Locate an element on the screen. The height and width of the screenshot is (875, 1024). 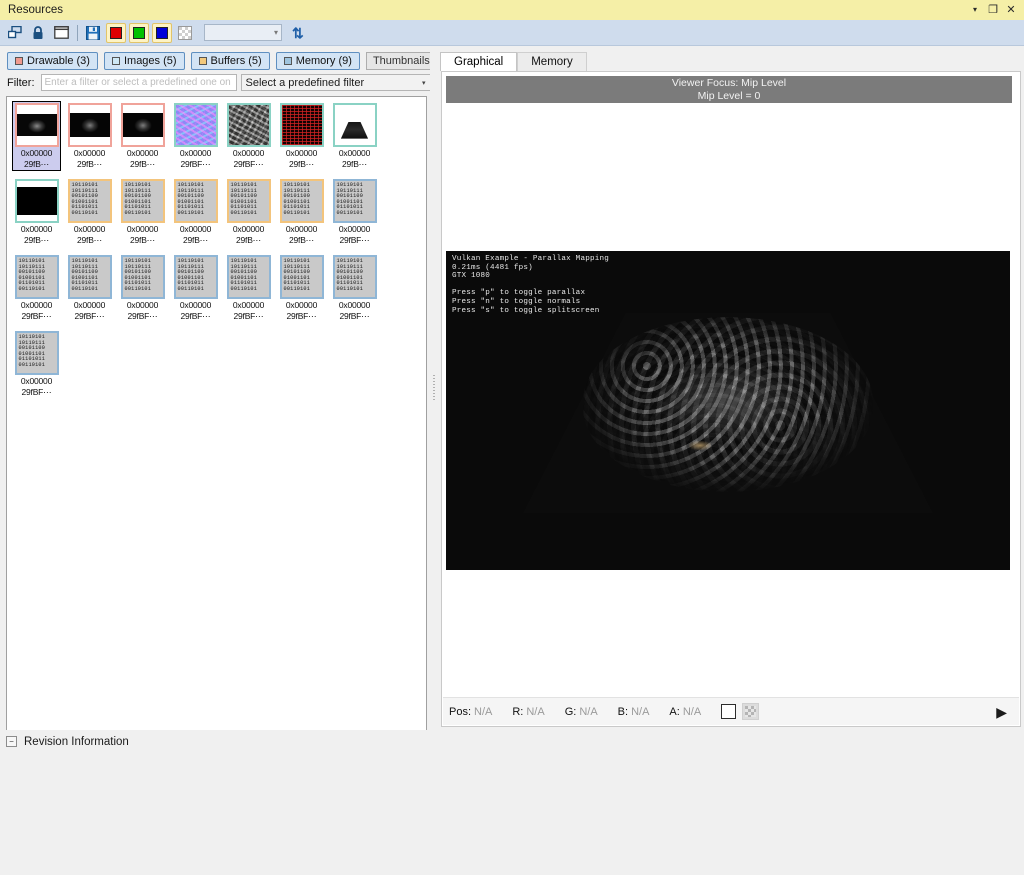
predefined-filter-value: Select a predefined filter is located at coordinates (305, 82).